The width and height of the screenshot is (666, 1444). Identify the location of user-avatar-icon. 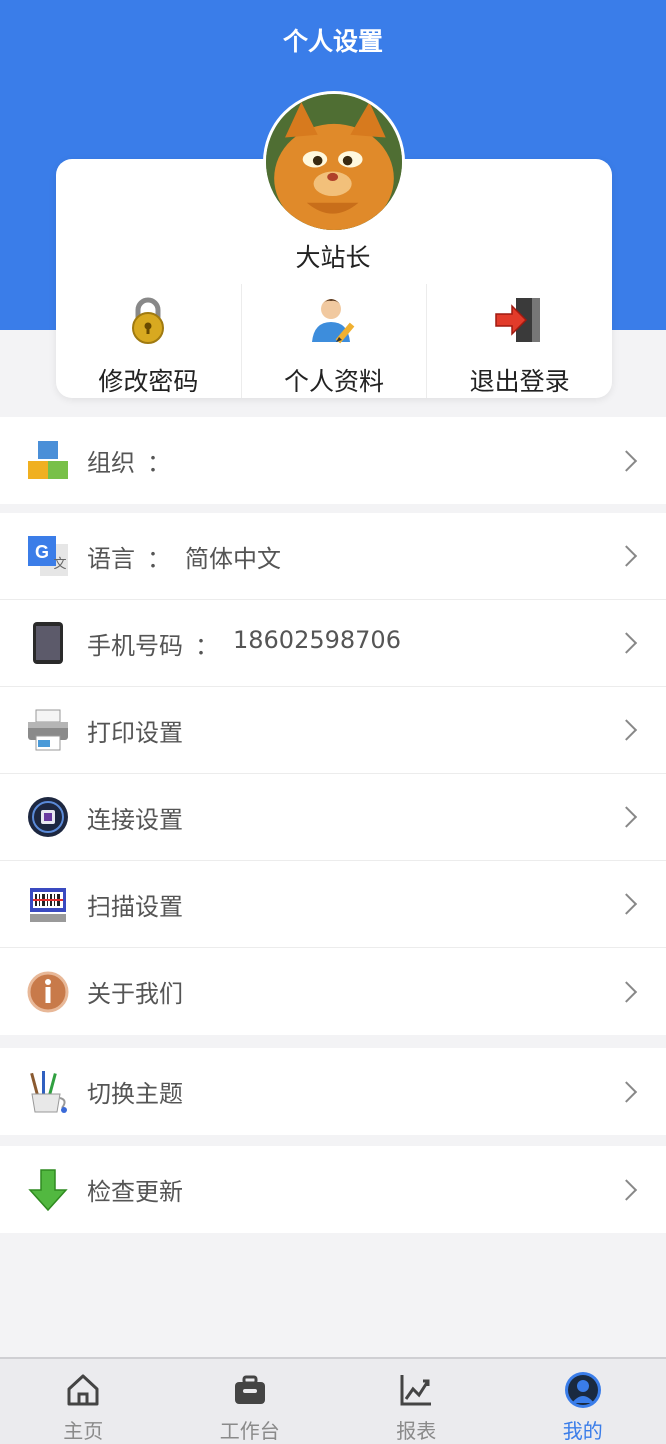
(582, 1390).